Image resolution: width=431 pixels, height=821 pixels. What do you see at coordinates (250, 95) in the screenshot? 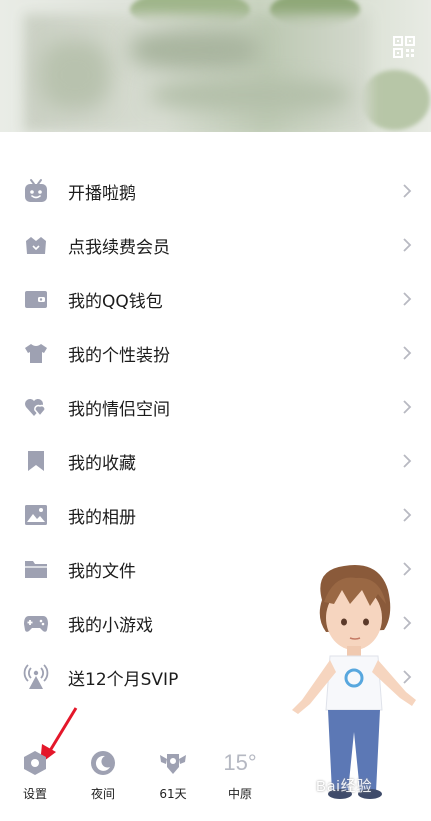
I see `signature-blurred` at bounding box center [250, 95].